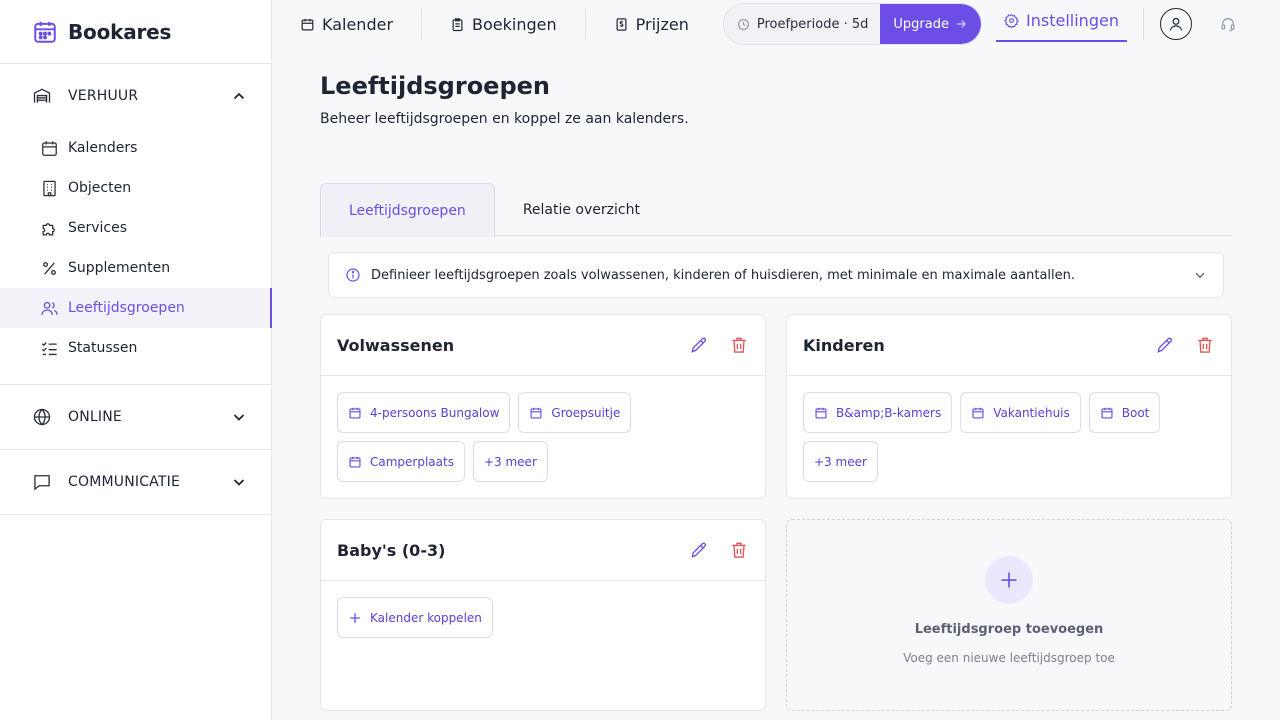 Image resolution: width=1280 pixels, height=720 pixels. What do you see at coordinates (124, 482) in the screenshot?
I see `section-label: COMMUNICATIE` at bounding box center [124, 482].